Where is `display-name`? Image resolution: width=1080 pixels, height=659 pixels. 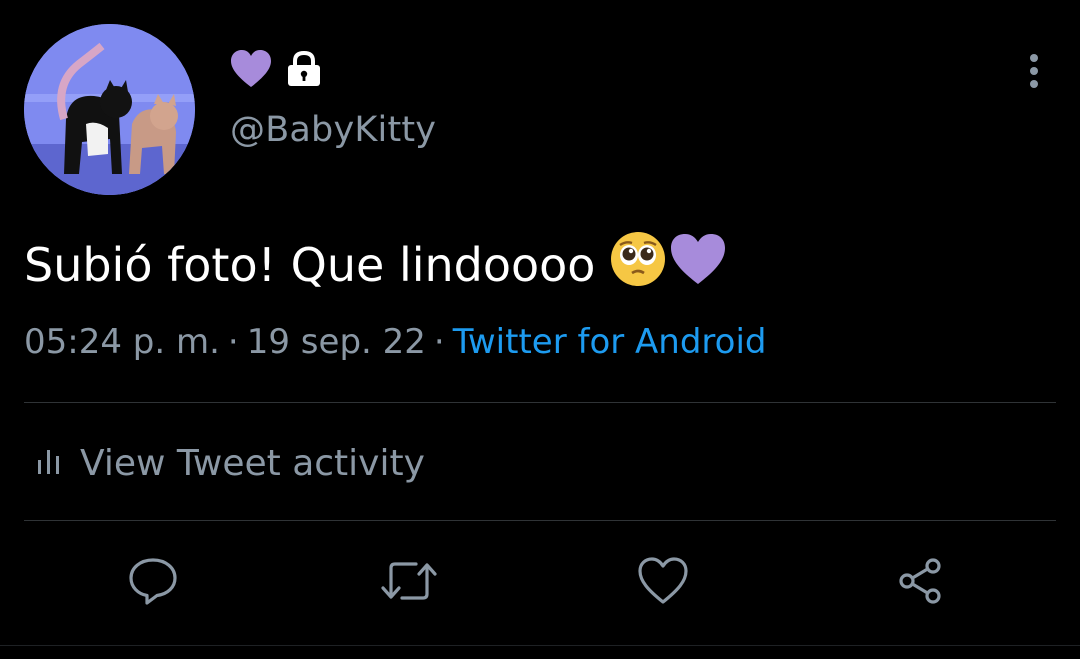
display-name is located at coordinates (276, 71).